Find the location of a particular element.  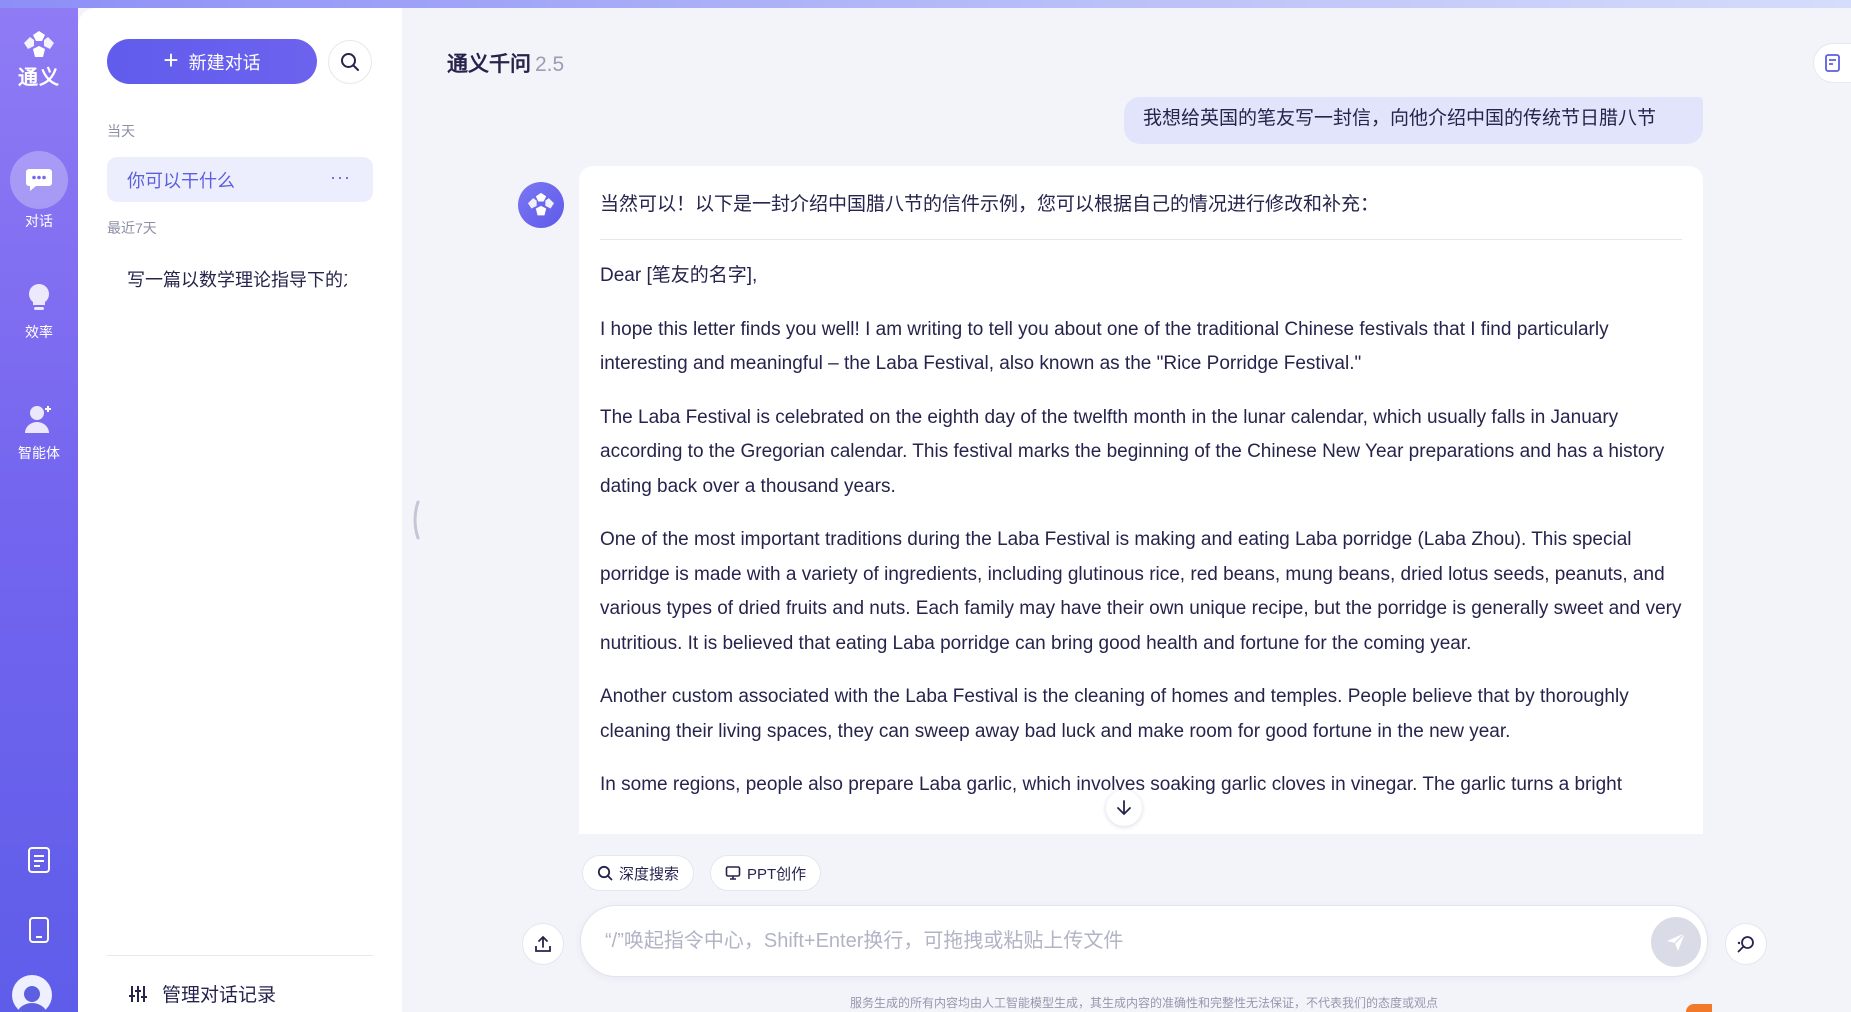

model-name: 通义千问 is located at coordinates (489, 64).